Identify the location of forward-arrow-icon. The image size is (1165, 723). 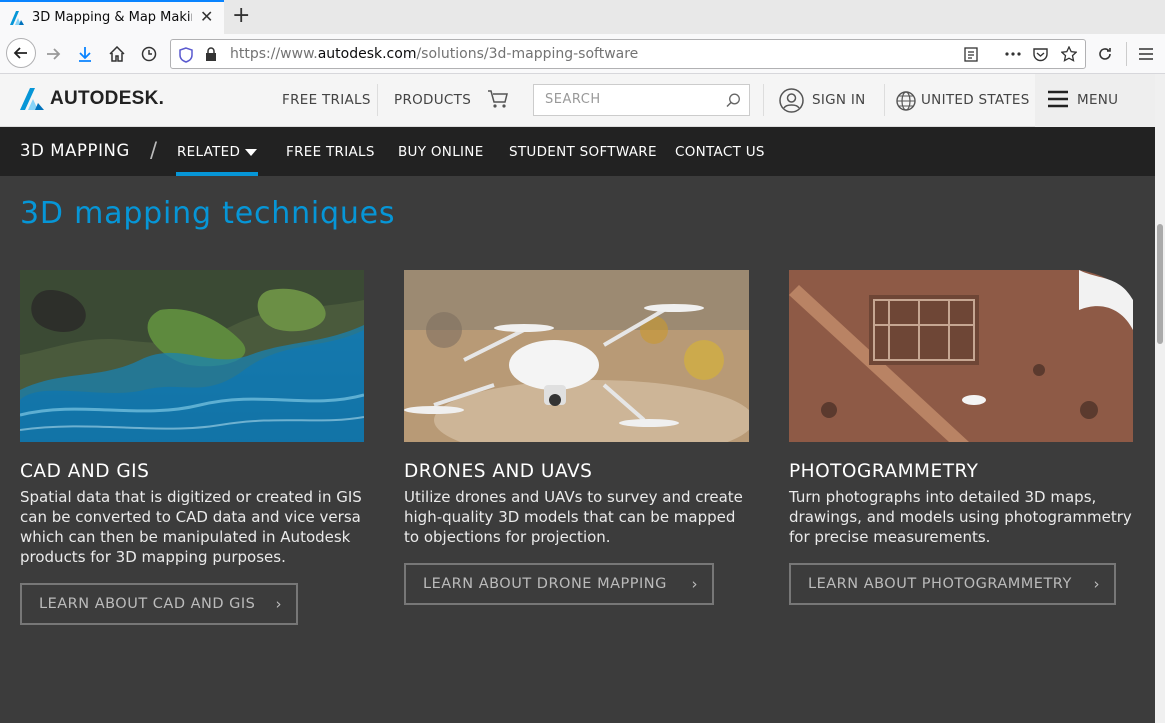
(54, 54).